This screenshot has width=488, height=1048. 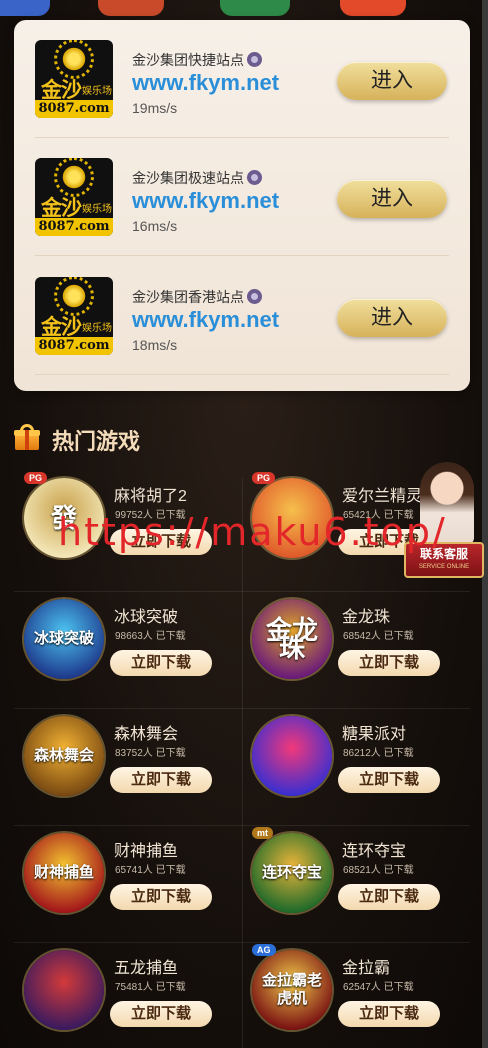 I want to click on gift-icon, so click(x=27, y=437).